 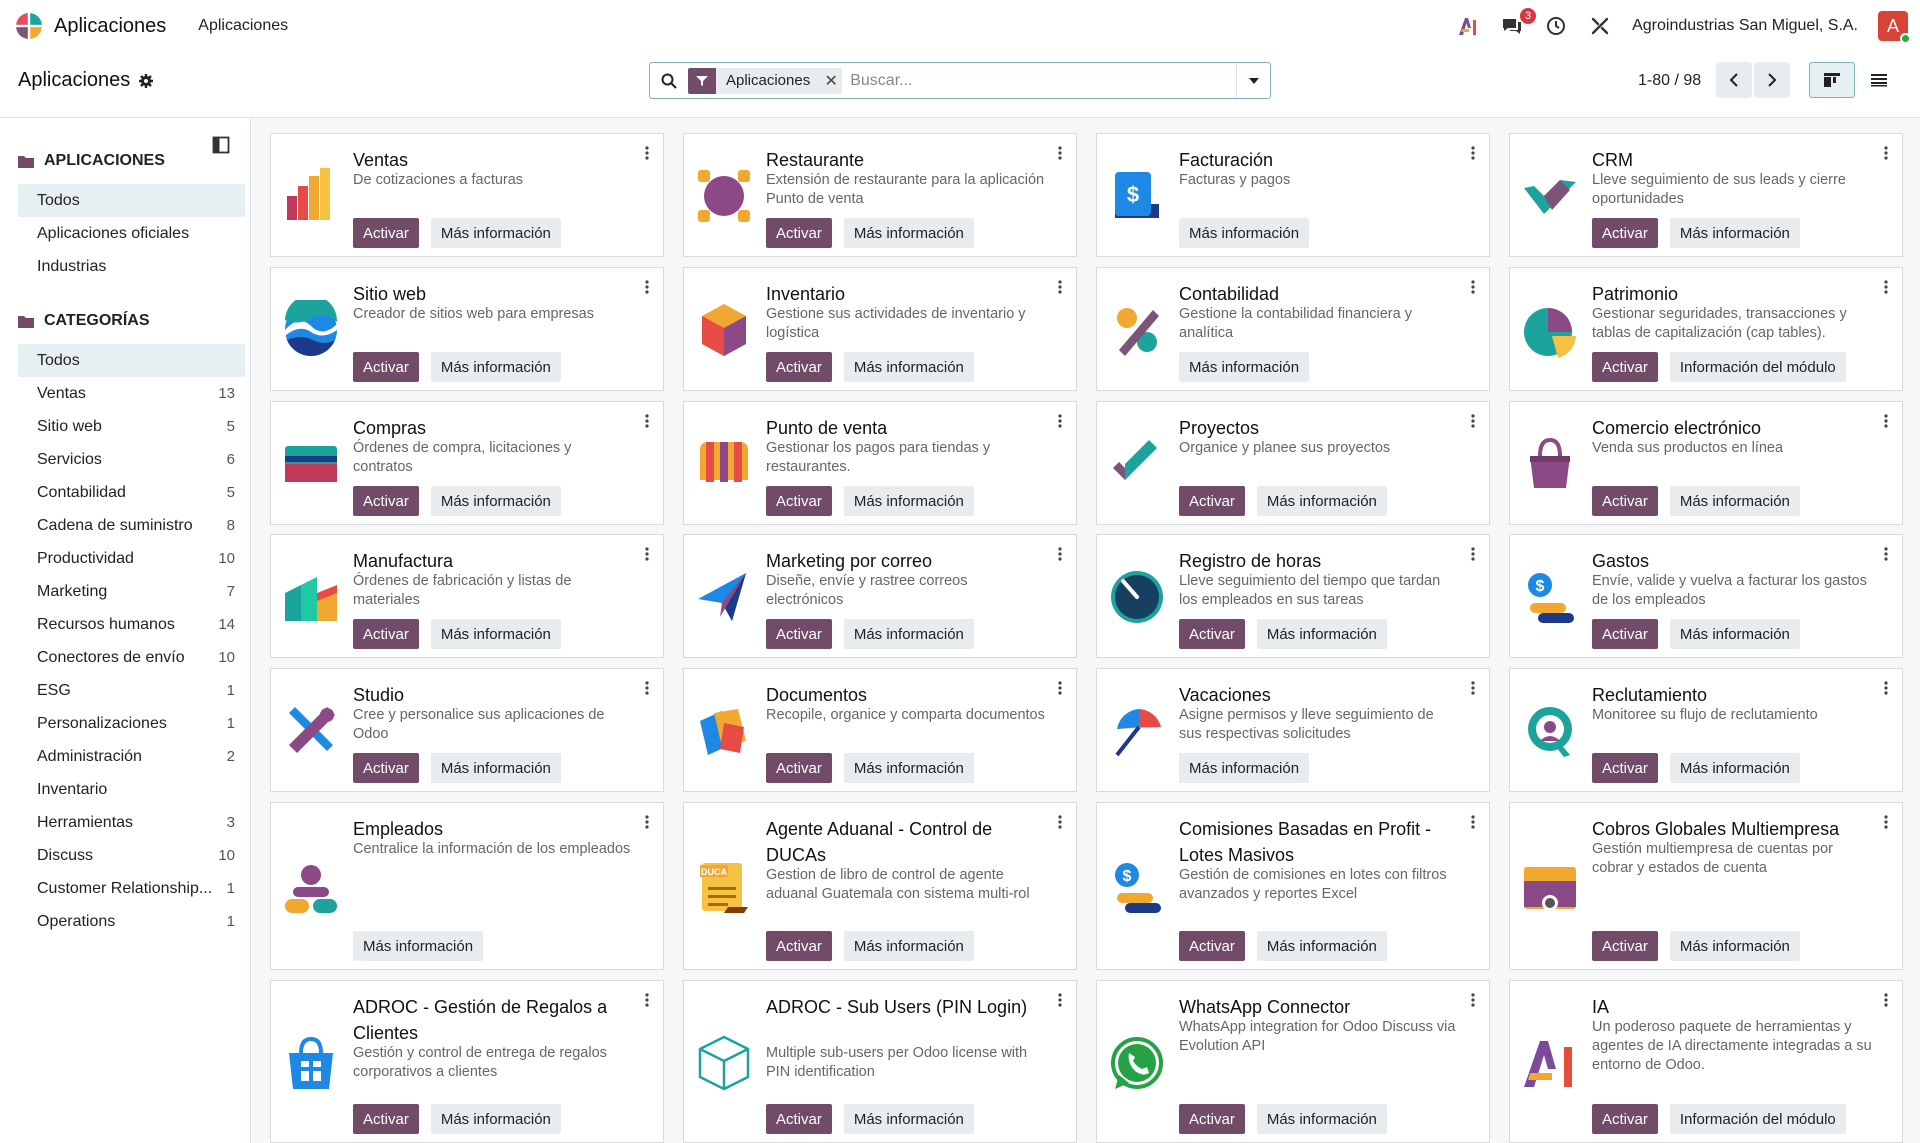 What do you see at coordinates (131, 591) in the screenshot?
I see `category-item: Marketing 7` at bounding box center [131, 591].